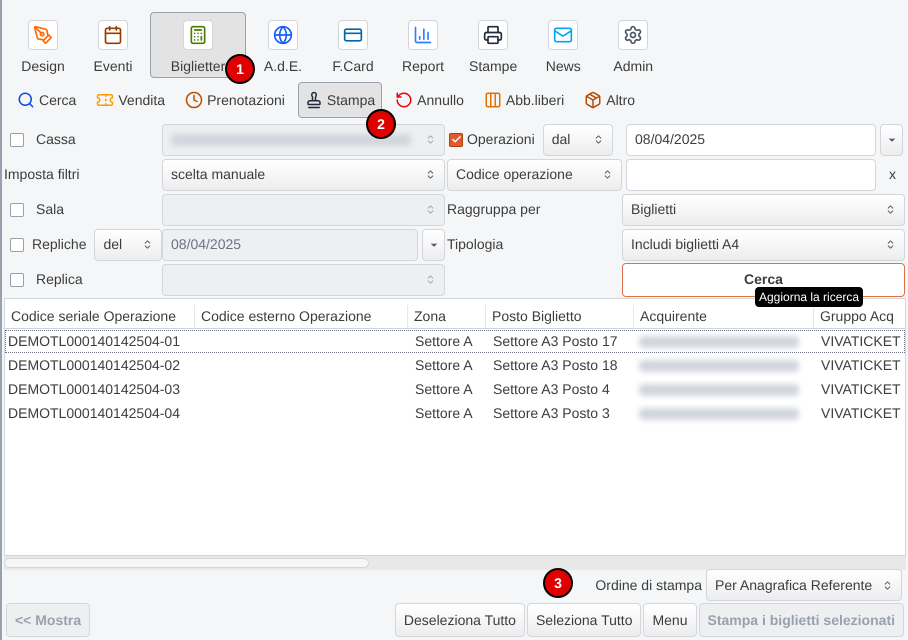 The image size is (908, 640). What do you see at coordinates (551, 389) in the screenshot?
I see `table-cell-text: Settore A3 Posto 4` at bounding box center [551, 389].